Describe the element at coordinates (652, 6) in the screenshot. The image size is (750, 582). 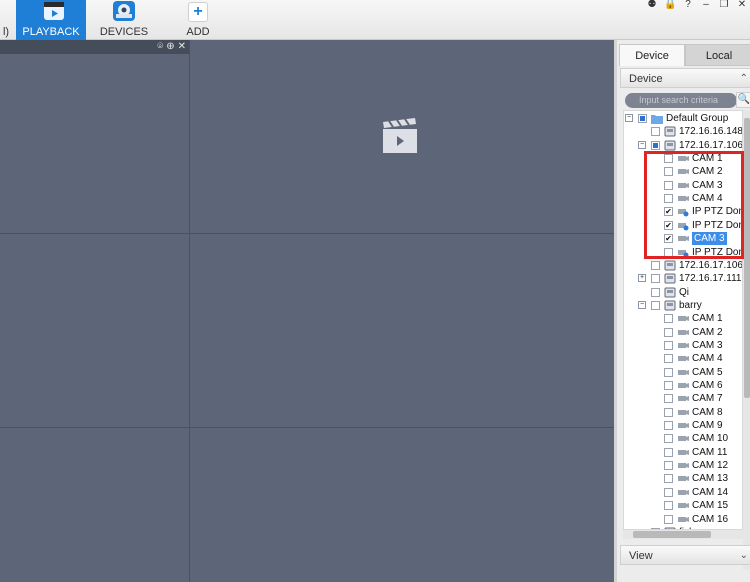
I see `user-icon: ⚉` at that location.